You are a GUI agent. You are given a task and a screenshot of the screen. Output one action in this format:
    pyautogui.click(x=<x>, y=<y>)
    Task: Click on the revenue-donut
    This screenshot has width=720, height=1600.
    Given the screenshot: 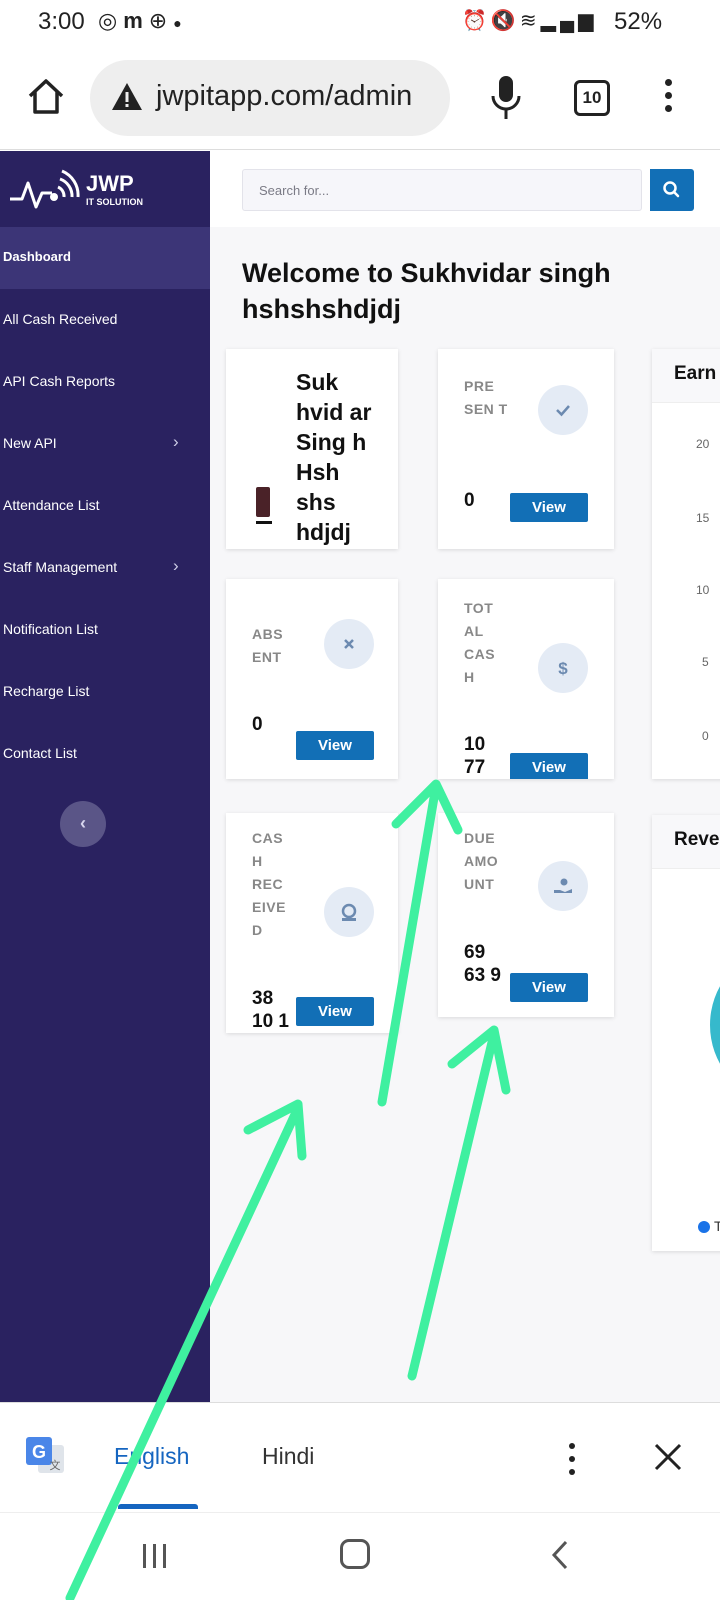 What is the action you would take?
    pyautogui.click(x=715, y=1025)
    